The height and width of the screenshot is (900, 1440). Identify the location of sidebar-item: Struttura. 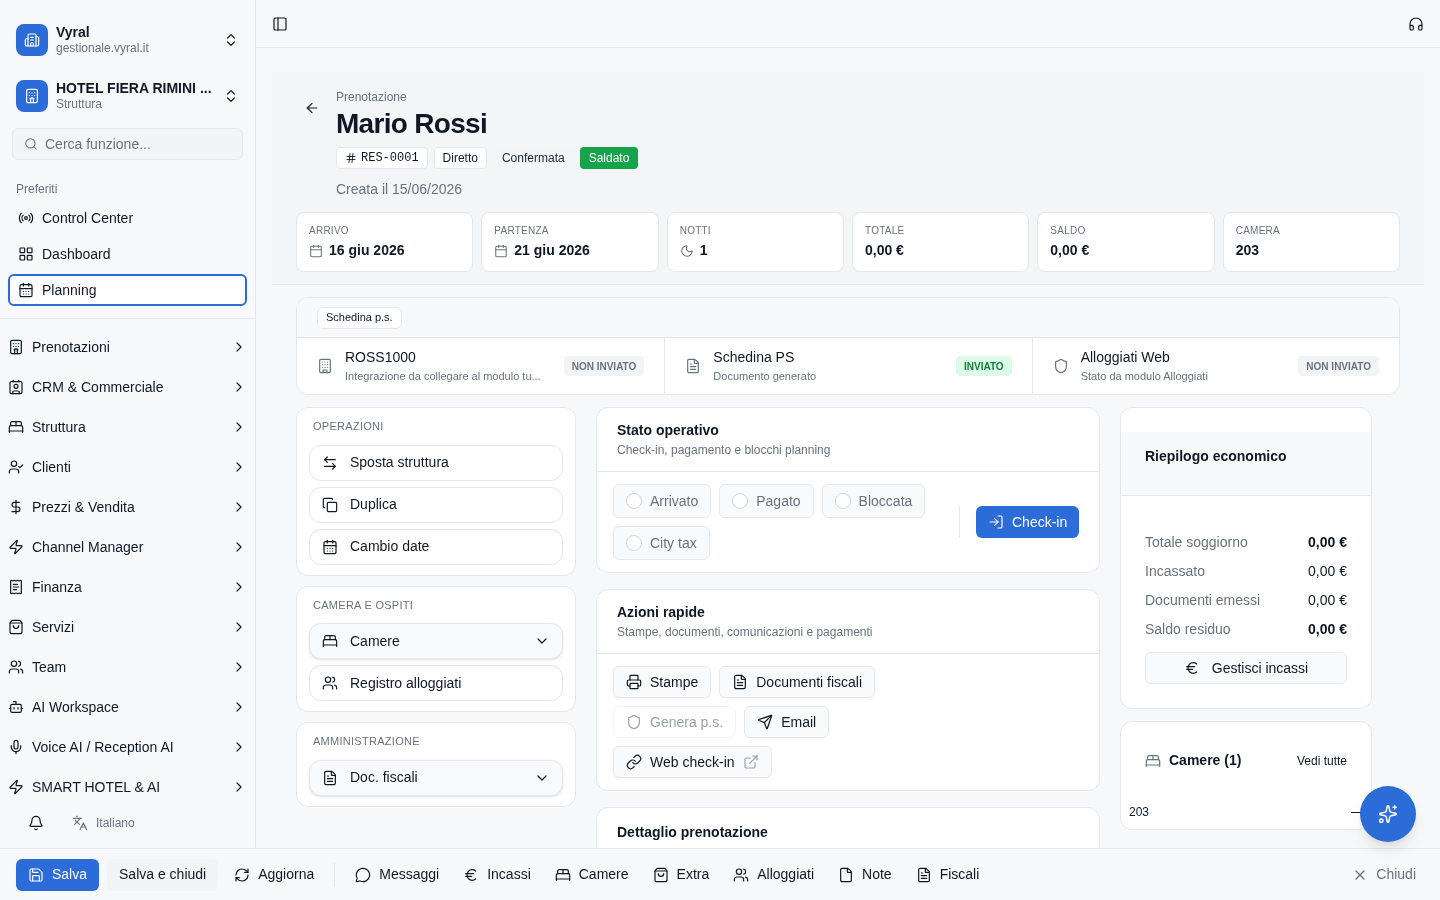
(127, 427).